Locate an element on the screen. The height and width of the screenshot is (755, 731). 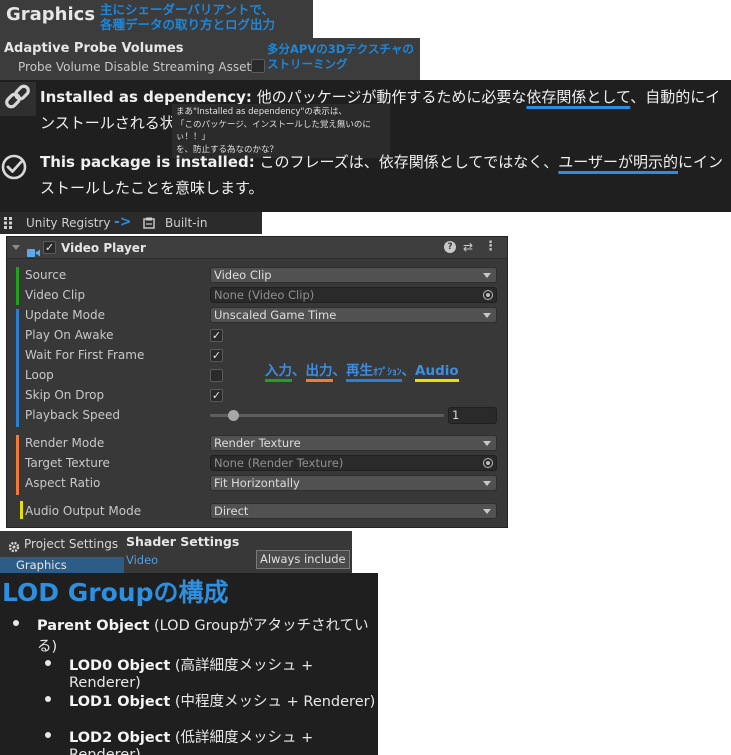
video-camera-icon is located at coordinates (33, 252).